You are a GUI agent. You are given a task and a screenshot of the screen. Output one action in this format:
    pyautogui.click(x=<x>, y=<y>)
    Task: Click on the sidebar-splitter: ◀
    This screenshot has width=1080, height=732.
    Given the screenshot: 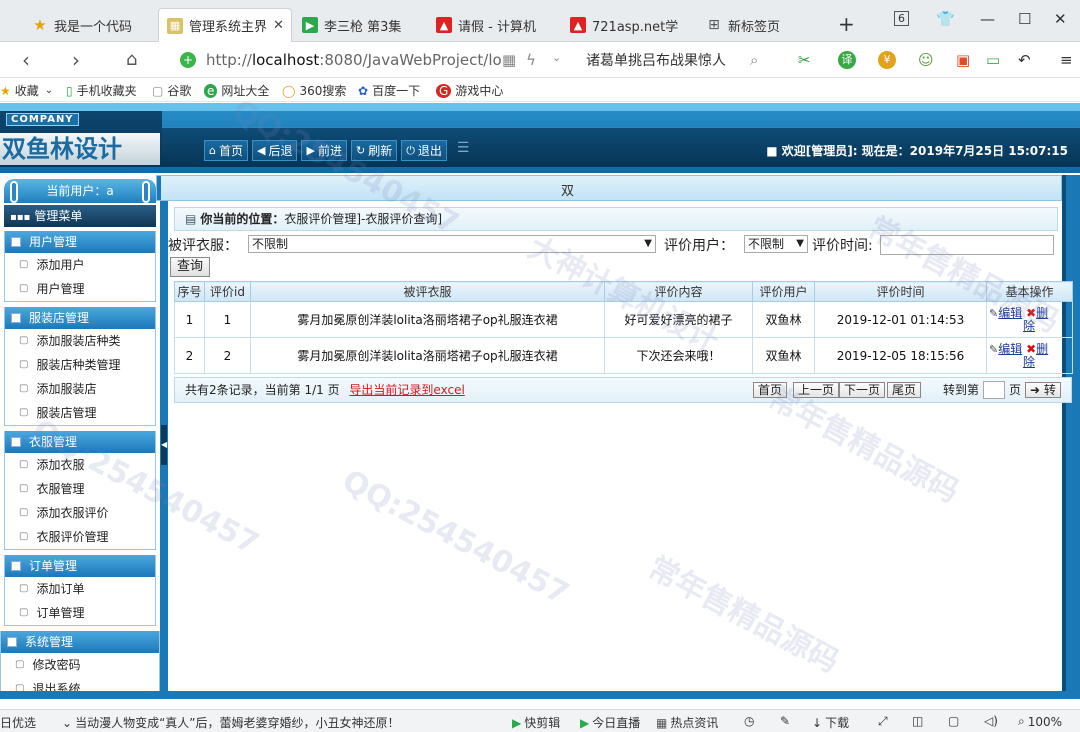 What is the action you would take?
    pyautogui.click(x=164, y=433)
    